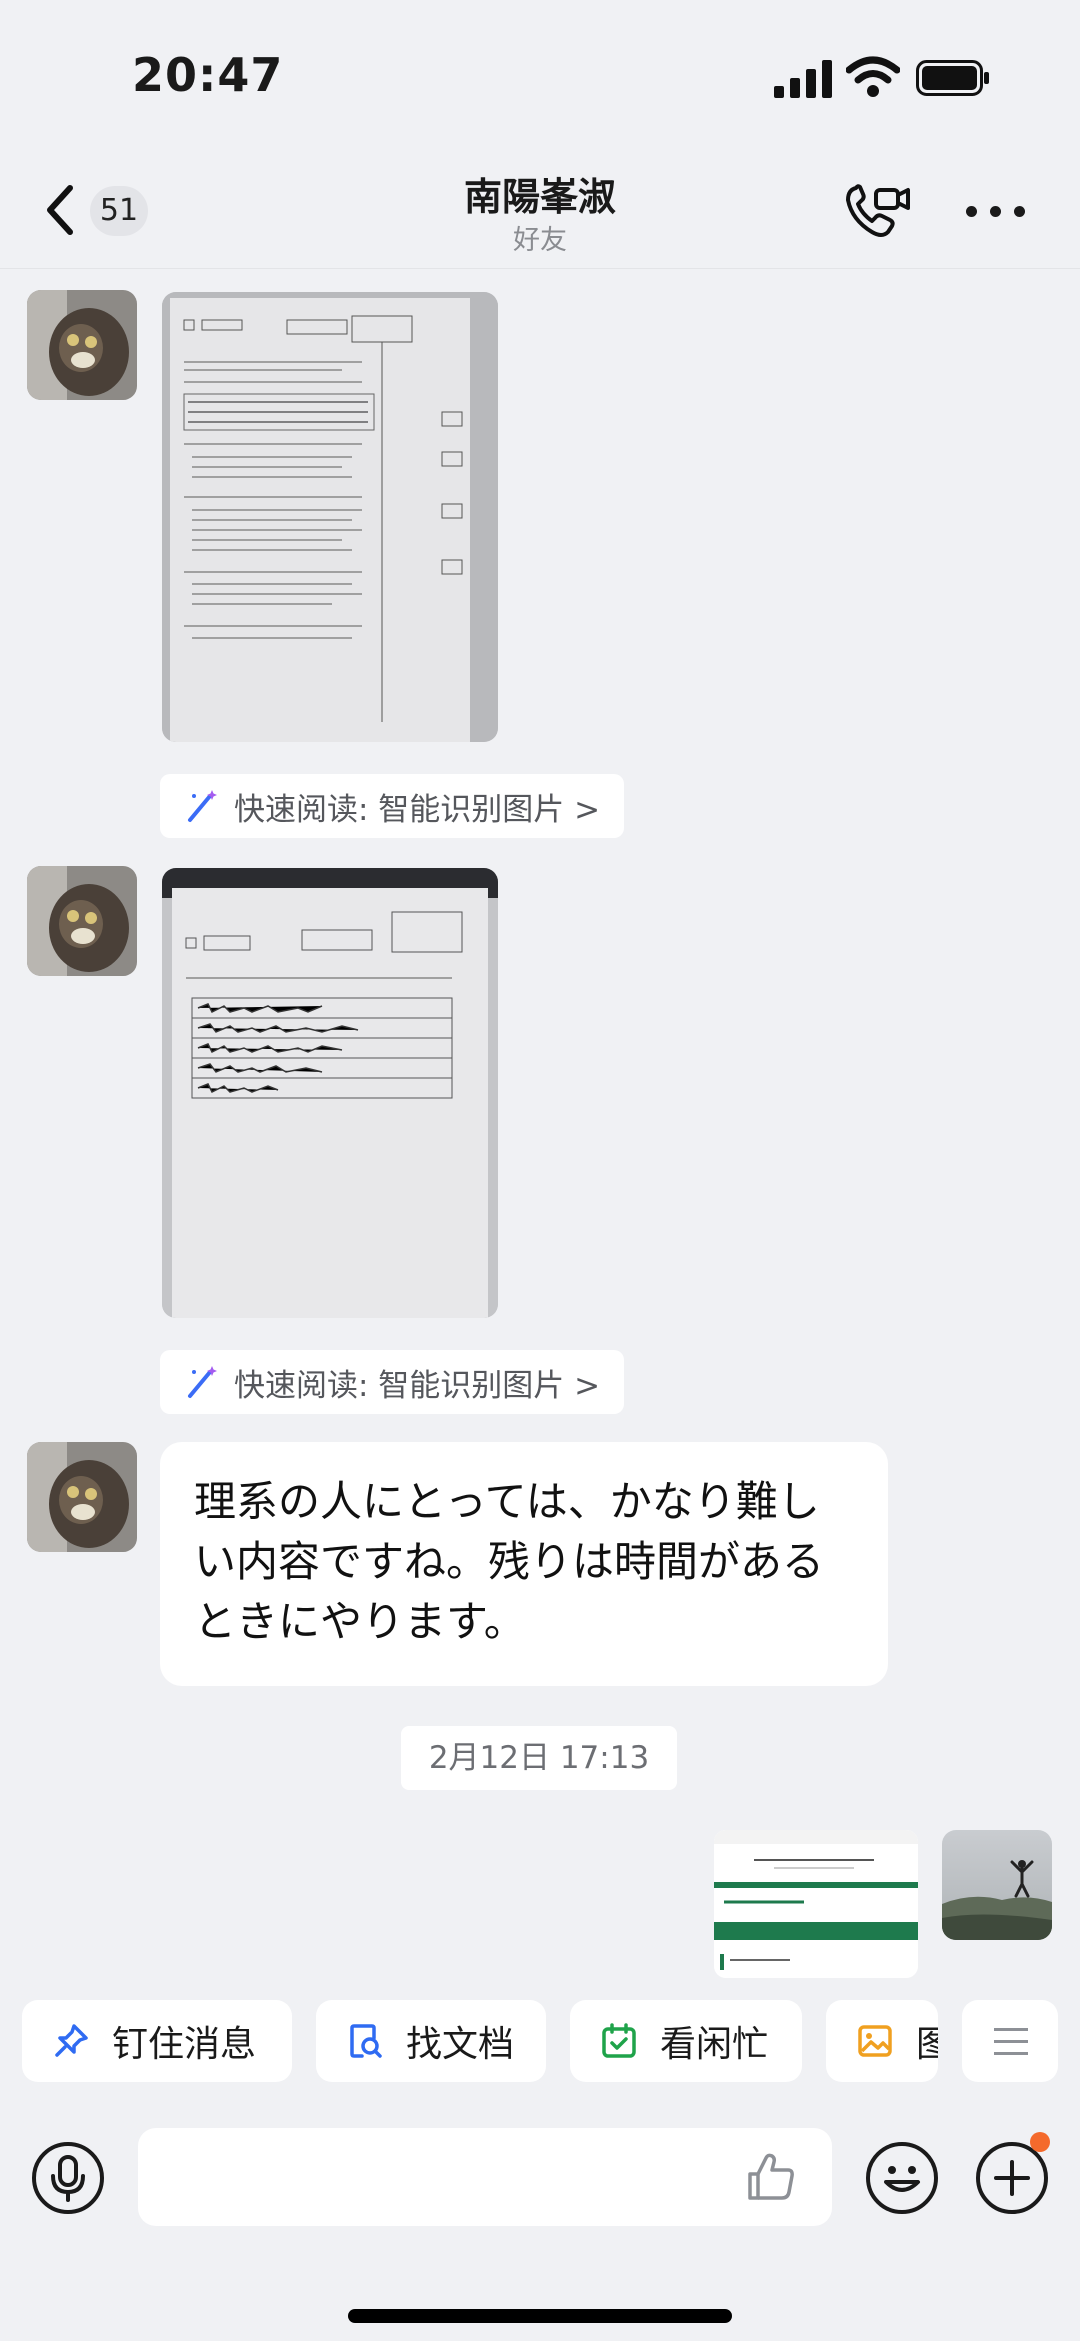 Image resolution: width=1080 pixels, height=2341 pixels. I want to click on home-indicator, so click(540, 2316).